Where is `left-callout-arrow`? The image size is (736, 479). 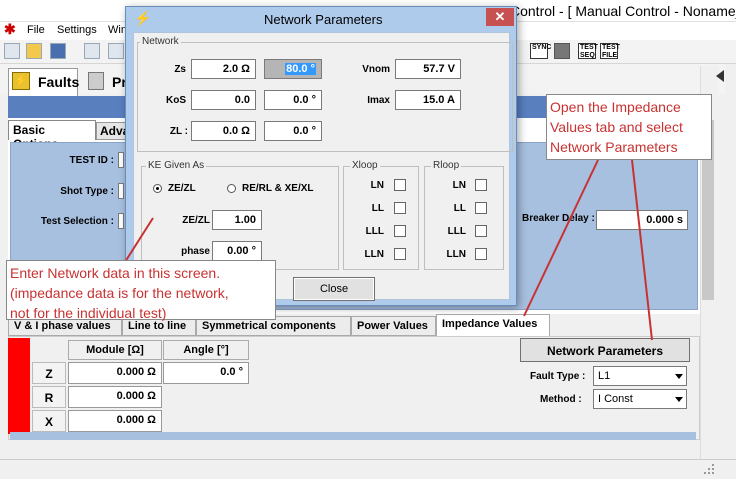 left-callout-arrow is located at coordinates (139, 240).